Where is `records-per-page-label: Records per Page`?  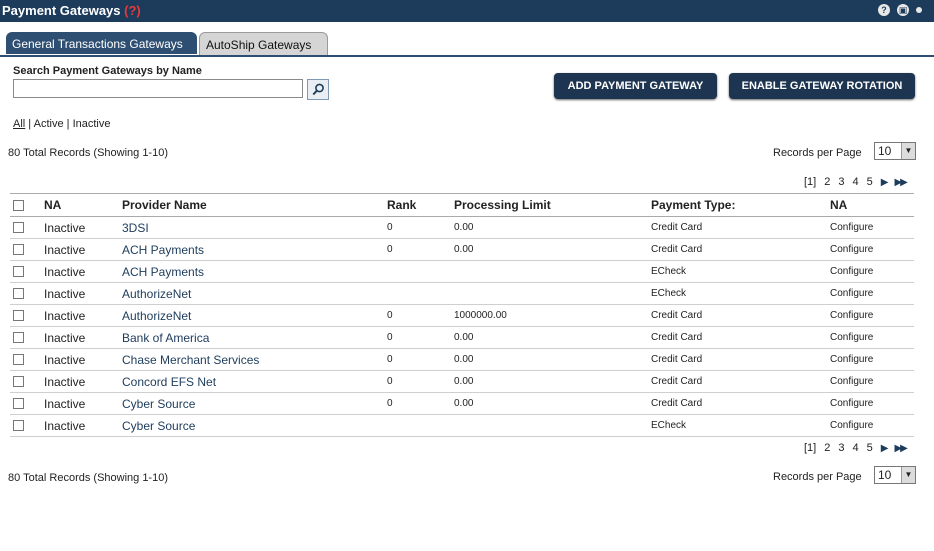 records-per-page-label: Records per Page is located at coordinates (817, 477).